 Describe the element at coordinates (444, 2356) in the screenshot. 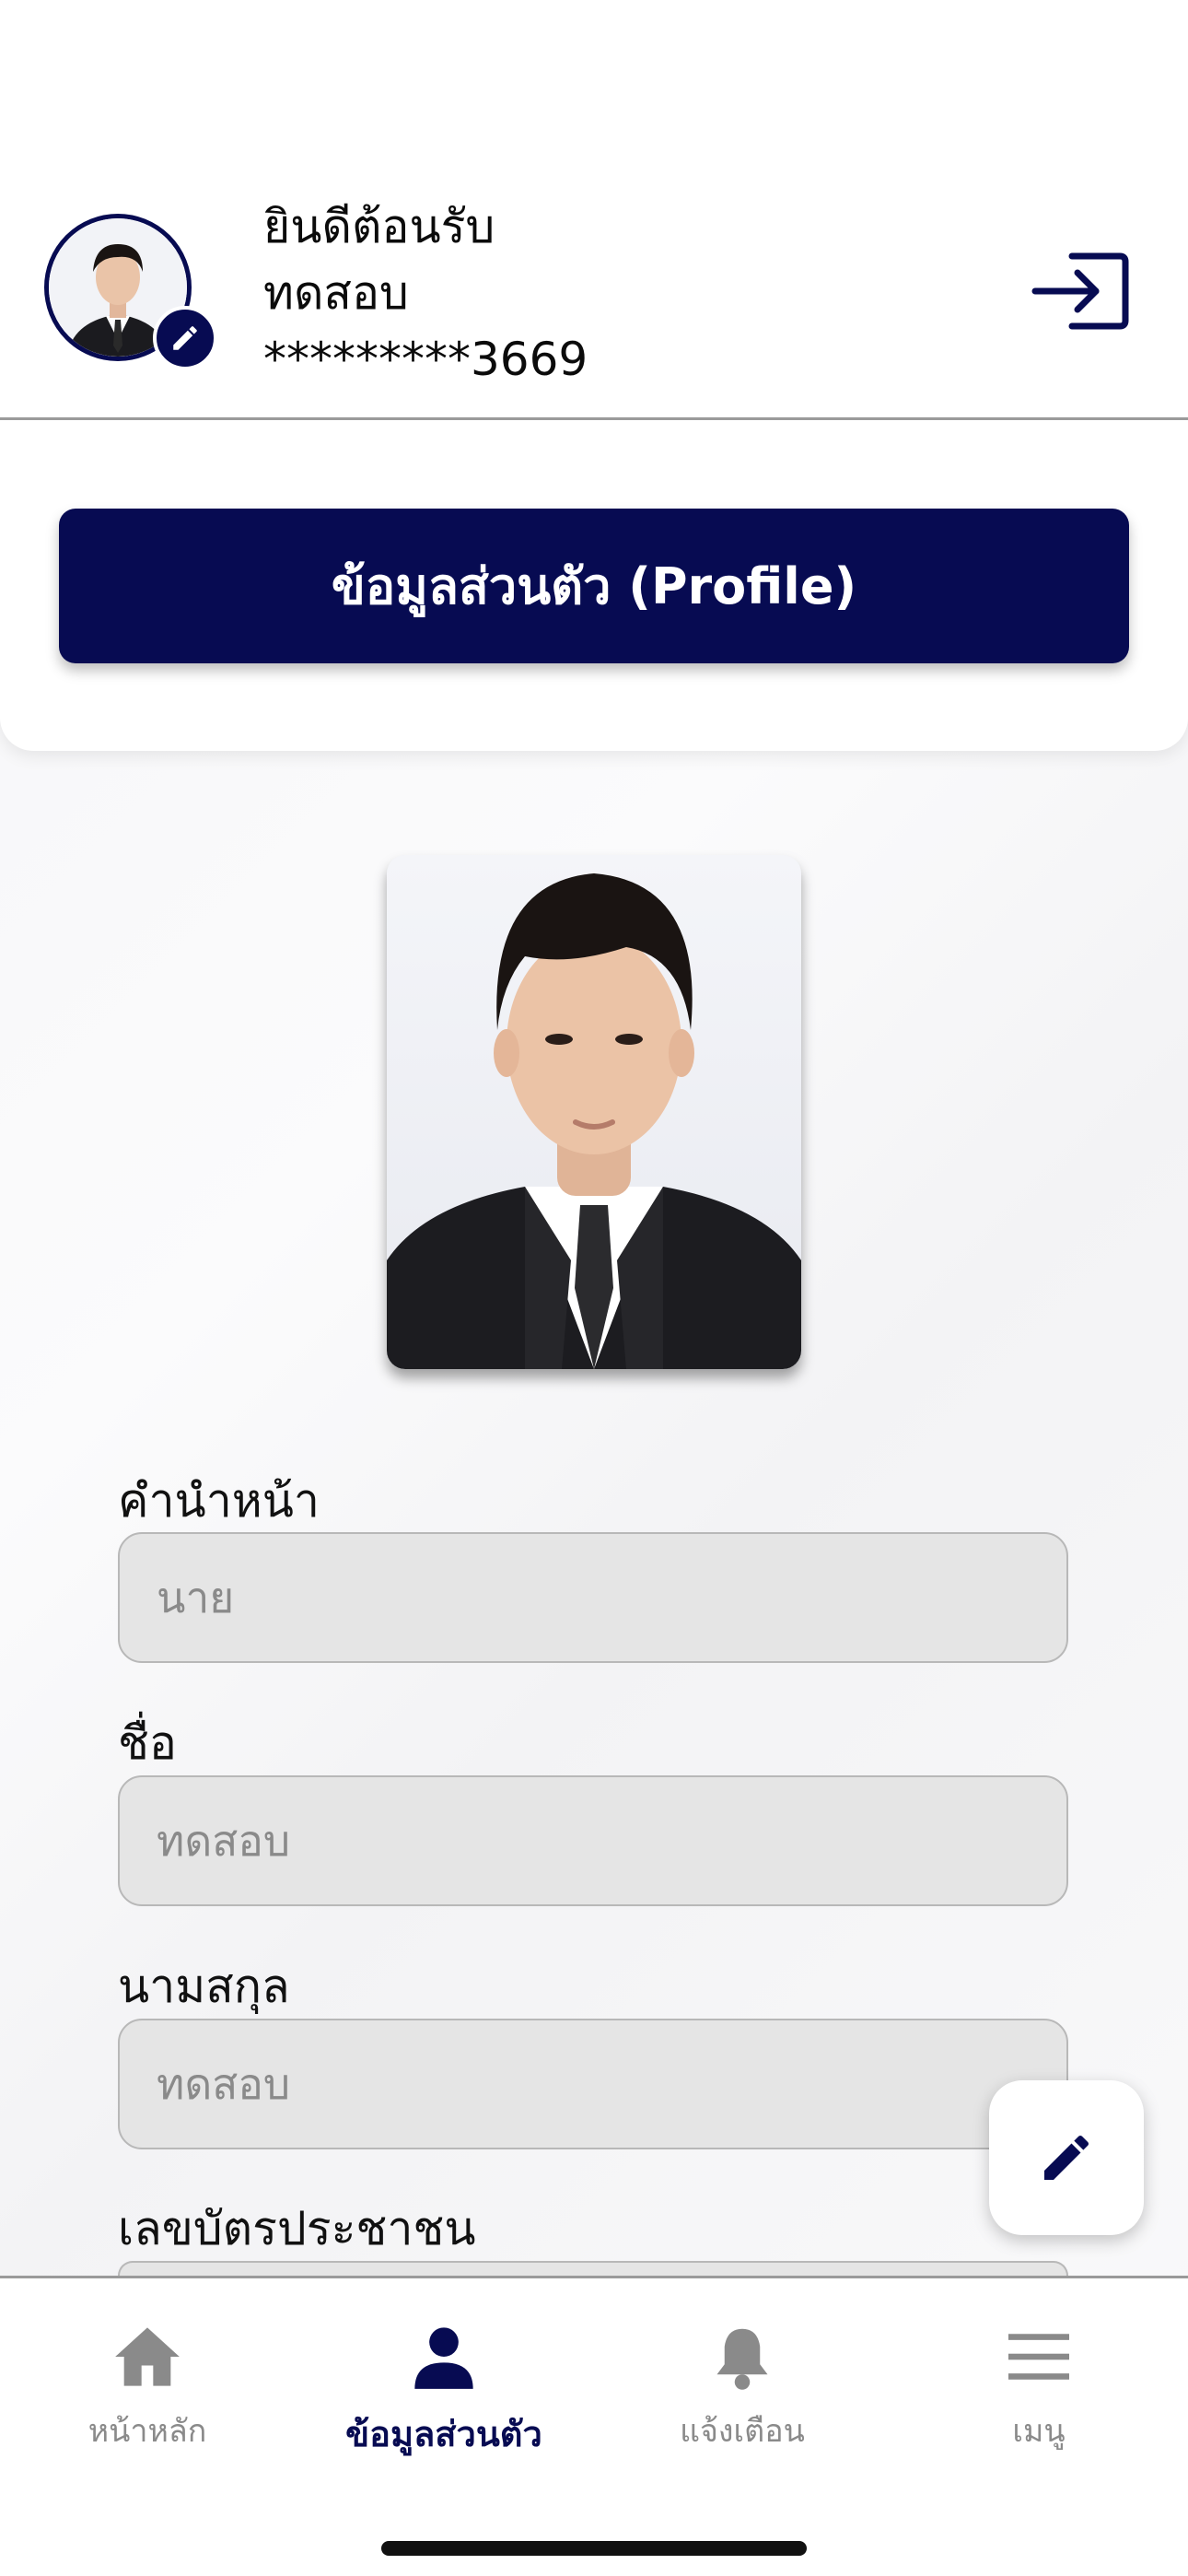

I see `person-icon` at that location.